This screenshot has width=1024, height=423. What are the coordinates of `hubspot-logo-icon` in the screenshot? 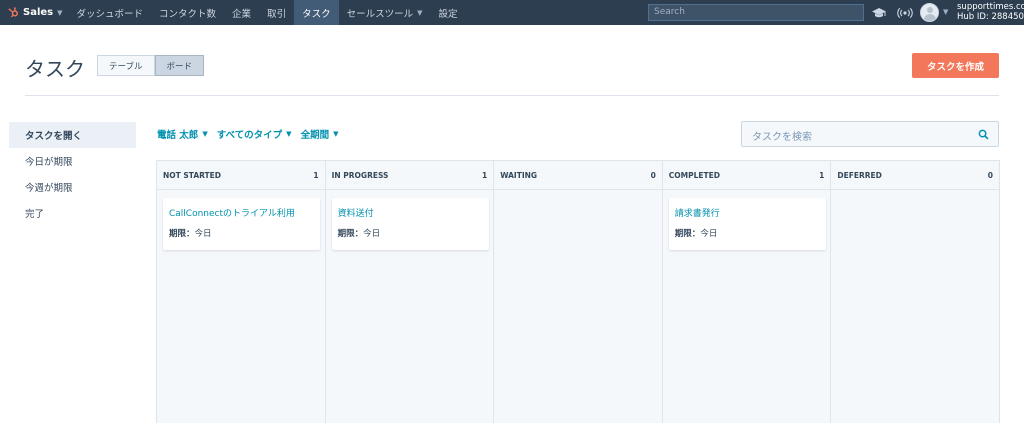 It's located at (13, 12).